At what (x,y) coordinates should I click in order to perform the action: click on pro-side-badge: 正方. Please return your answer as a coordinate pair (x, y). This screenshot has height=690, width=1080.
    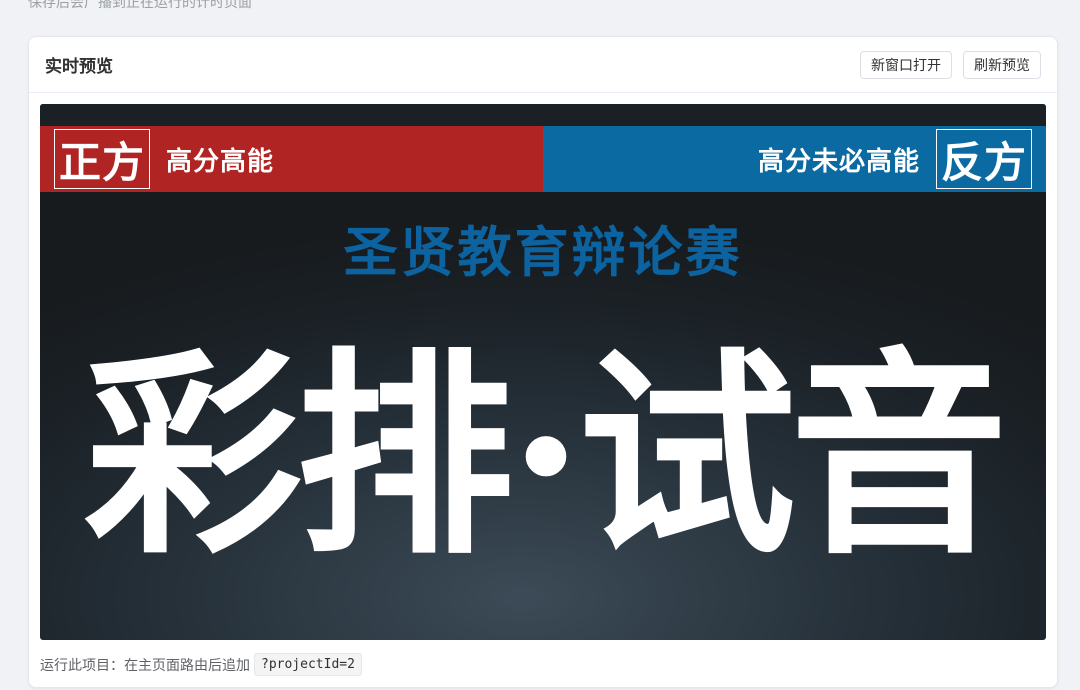
    Looking at the image, I should click on (102, 159).